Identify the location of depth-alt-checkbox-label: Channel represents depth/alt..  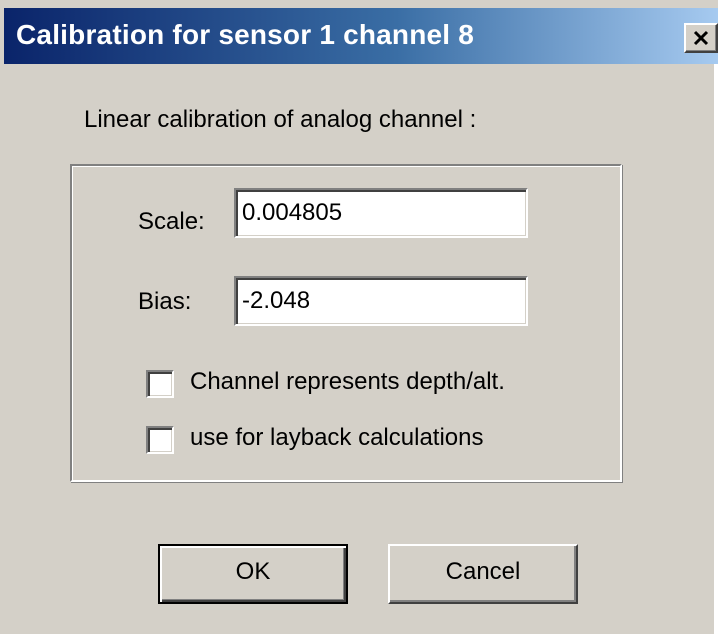
(347, 382).